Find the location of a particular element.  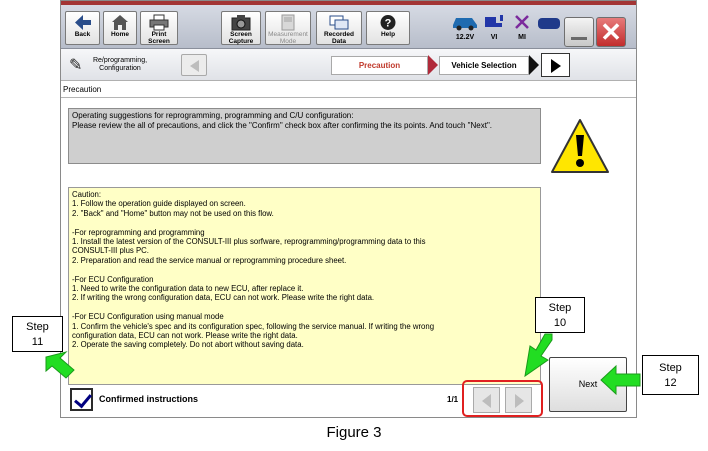

arrow-step11 is located at coordinates (60, 365).